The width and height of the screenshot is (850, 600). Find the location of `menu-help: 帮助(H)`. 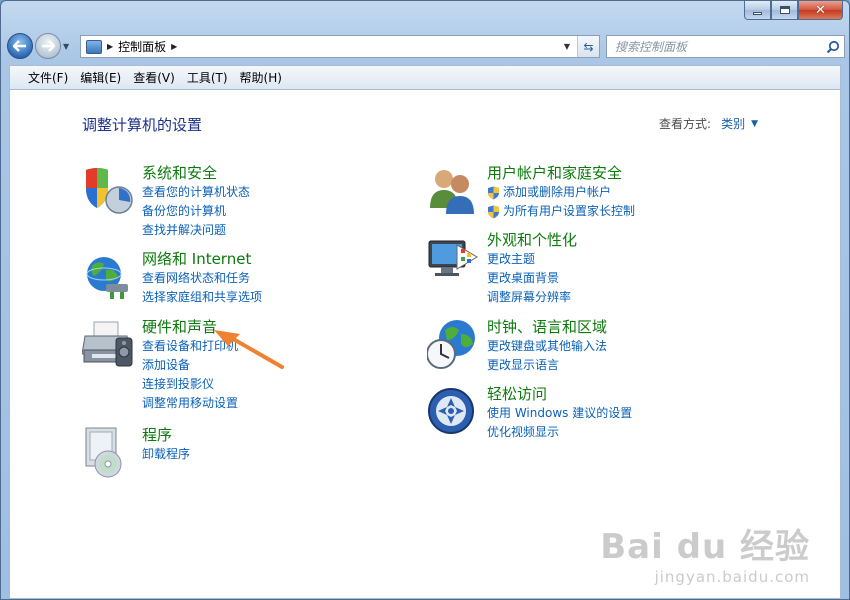

menu-help: 帮助(H) is located at coordinates (261, 78).